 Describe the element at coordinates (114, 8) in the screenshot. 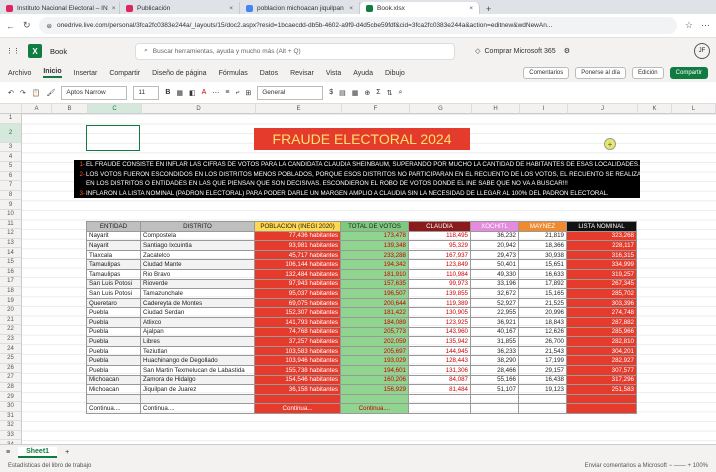

I see `close-icon: ×` at that location.